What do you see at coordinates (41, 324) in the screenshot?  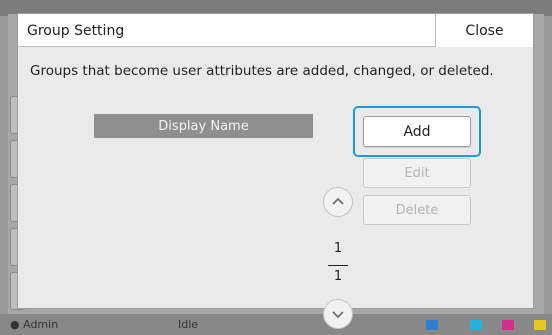 I see `user-name: Admin` at bounding box center [41, 324].